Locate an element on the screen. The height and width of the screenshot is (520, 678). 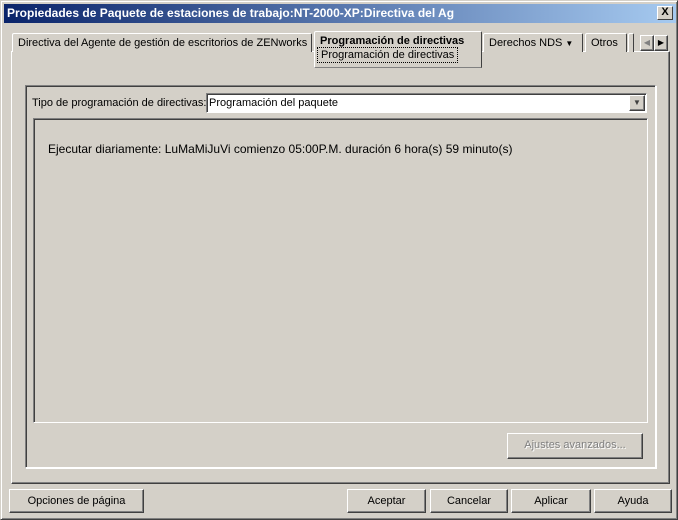
ok-button: Aceptar is located at coordinates (386, 501).